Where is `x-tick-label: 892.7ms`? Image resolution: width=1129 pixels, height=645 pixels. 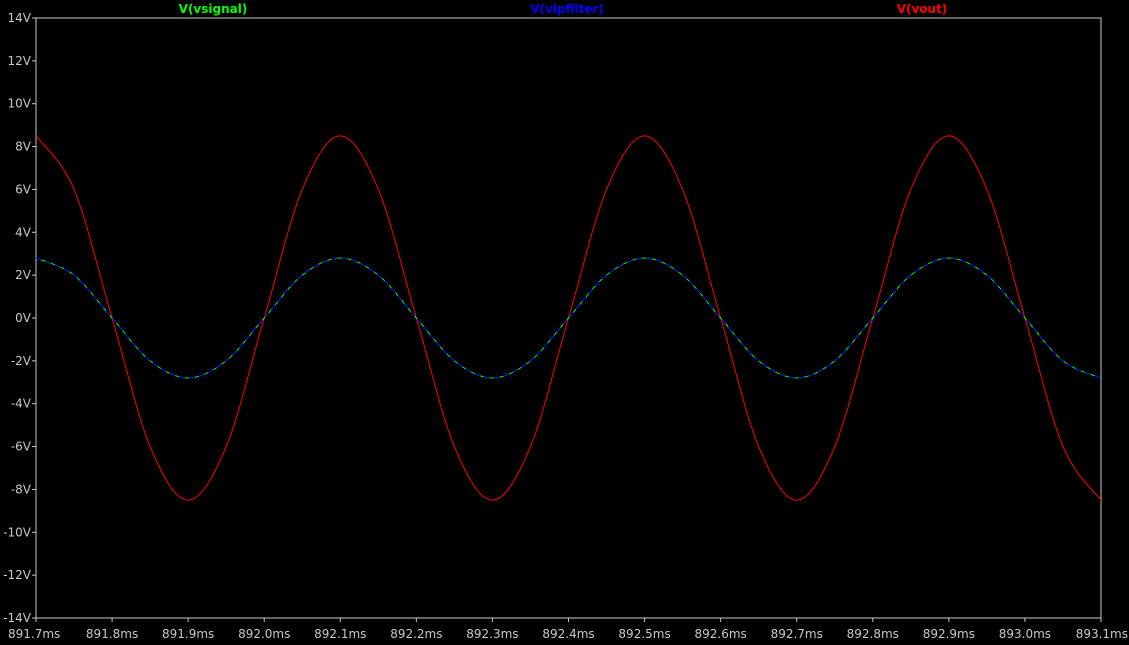 x-tick-label: 892.7ms is located at coordinates (797, 634).